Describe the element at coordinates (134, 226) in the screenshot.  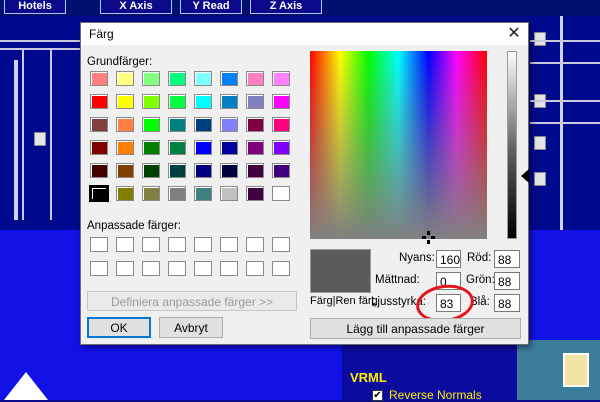
I see `custom-colors-label: Anpassade färger:` at that location.